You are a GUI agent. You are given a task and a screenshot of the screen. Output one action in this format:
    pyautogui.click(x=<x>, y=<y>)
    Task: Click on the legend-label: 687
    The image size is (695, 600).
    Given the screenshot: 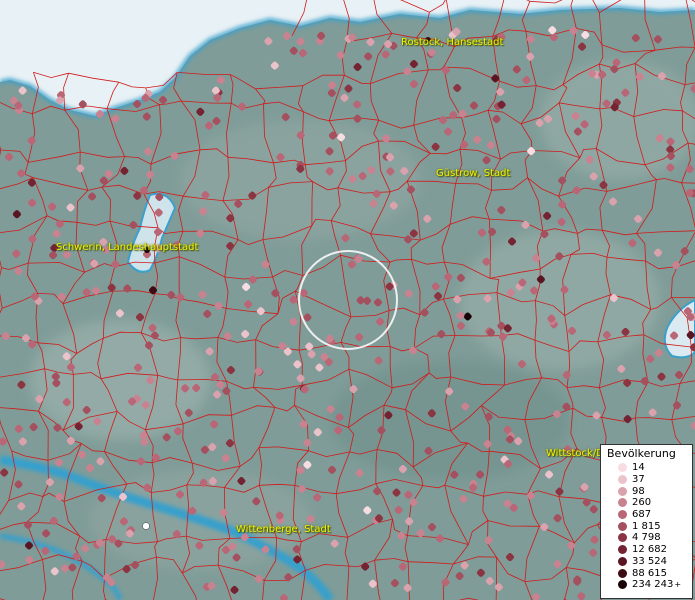 What is the action you would take?
    pyautogui.click(x=642, y=515)
    